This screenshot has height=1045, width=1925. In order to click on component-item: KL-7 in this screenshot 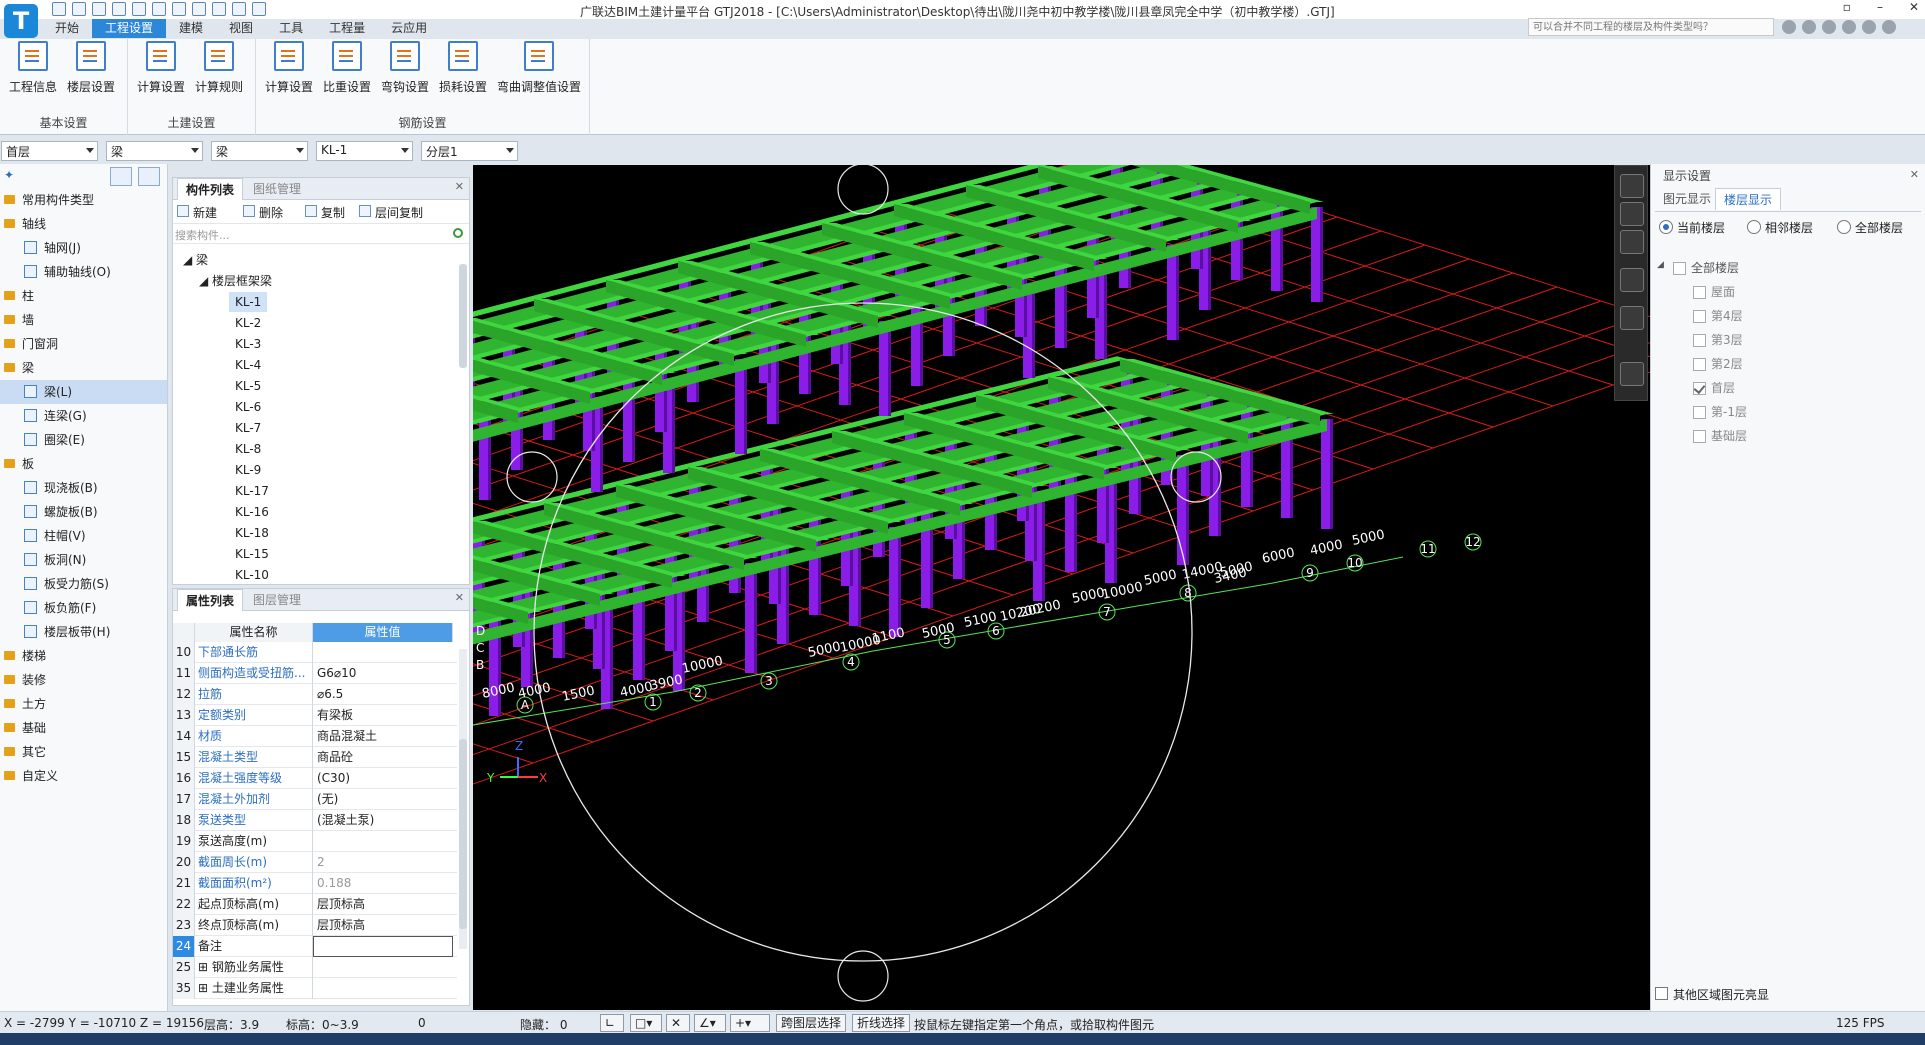, I will do `click(248, 428)`.